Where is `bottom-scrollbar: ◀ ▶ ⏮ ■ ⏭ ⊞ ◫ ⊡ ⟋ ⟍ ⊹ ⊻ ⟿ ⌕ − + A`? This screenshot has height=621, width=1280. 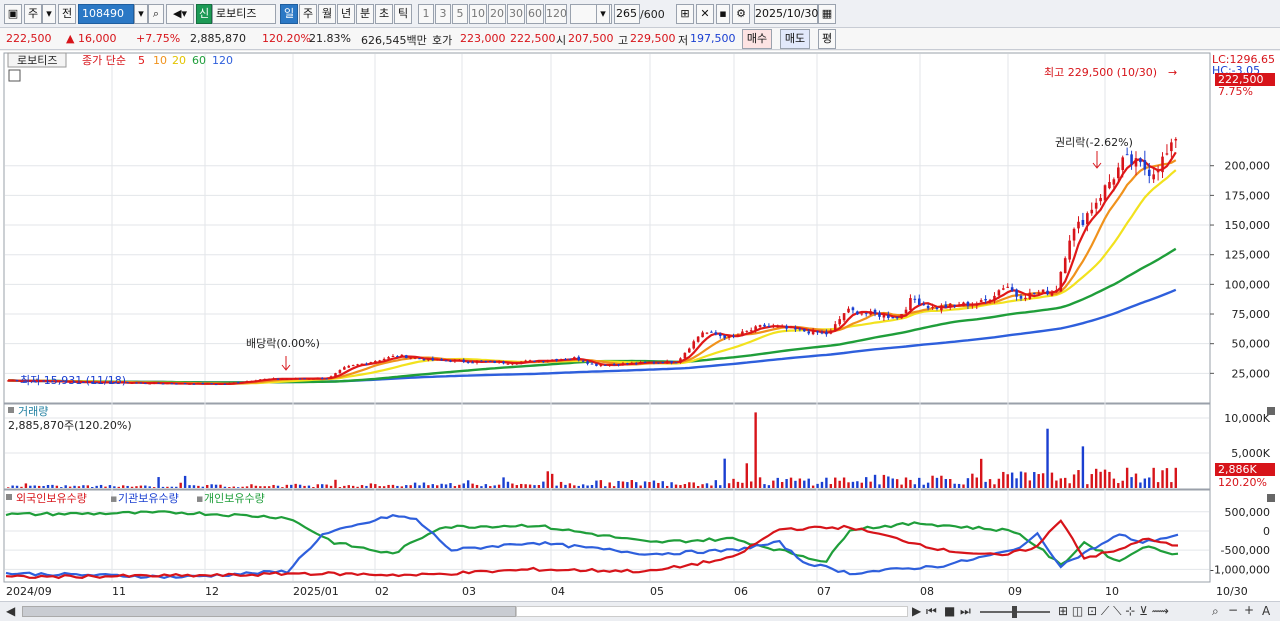 bottom-scrollbar: ◀ ▶ ⏮ ■ ⏭ ⊞ ◫ ⊡ ⟋ ⟍ ⊹ ⊻ ⟿ ⌕ − + A is located at coordinates (640, 611).